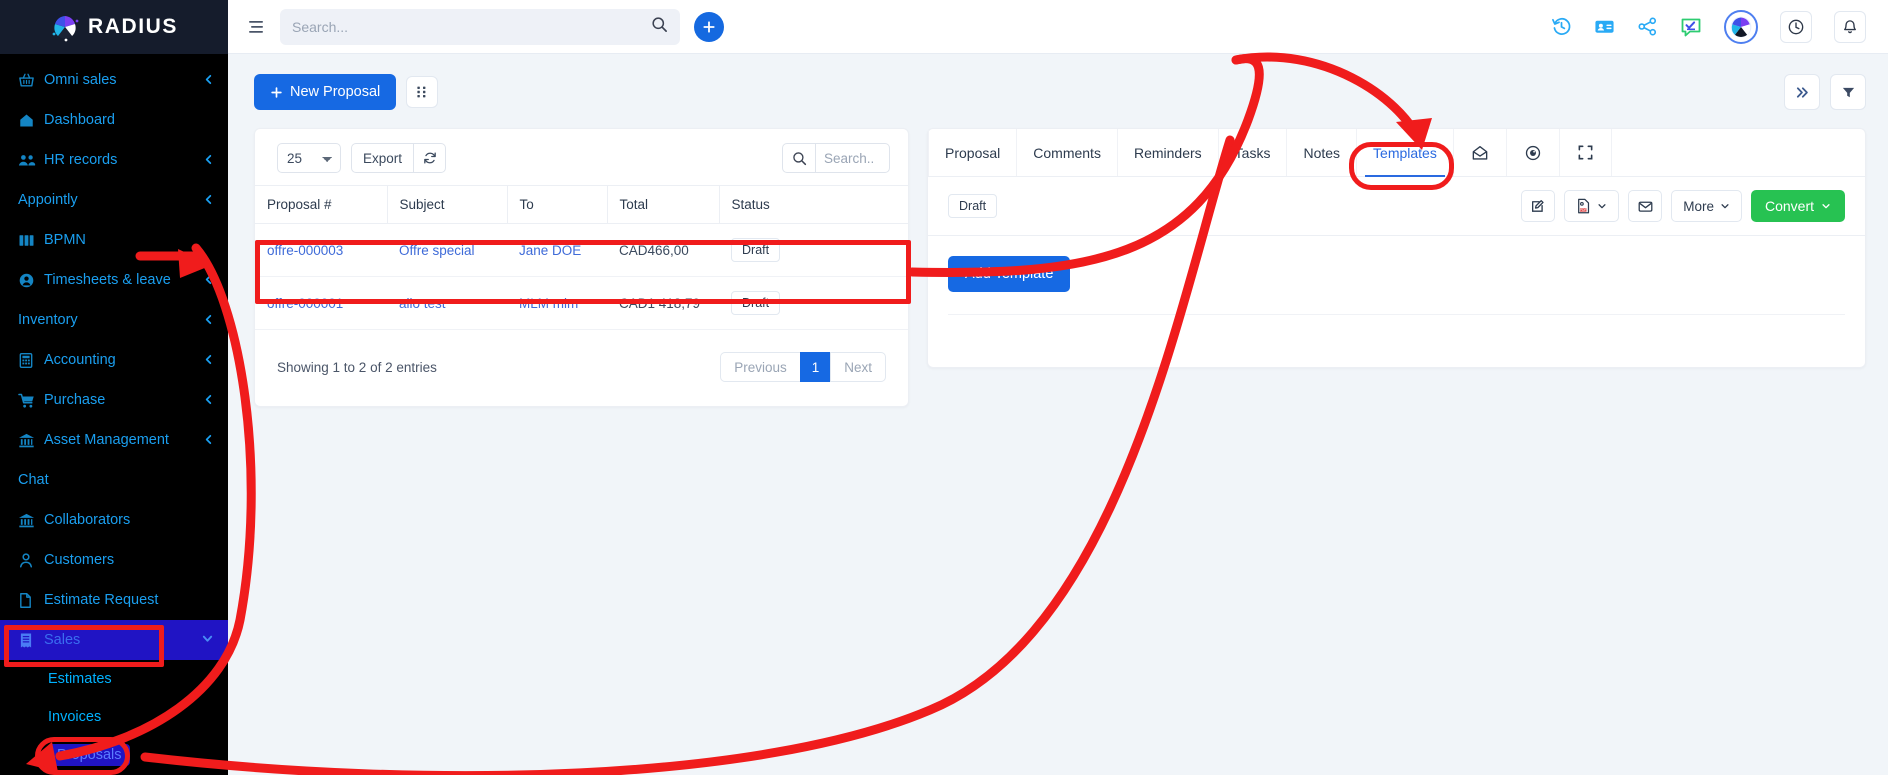  Describe the element at coordinates (114, 520) in the screenshot. I see `sidebar-item-collaborators: Collaborators` at that location.